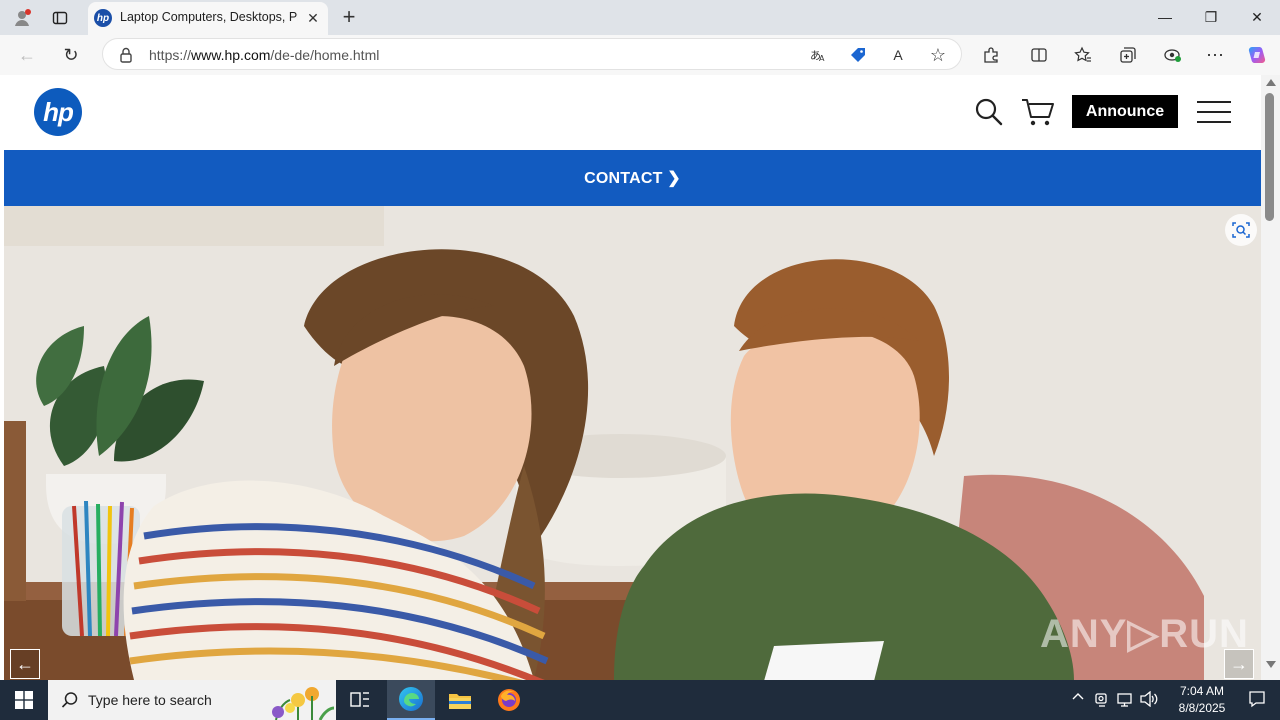  Describe the element at coordinates (126, 55) in the screenshot. I see `site-info-icon` at that location.